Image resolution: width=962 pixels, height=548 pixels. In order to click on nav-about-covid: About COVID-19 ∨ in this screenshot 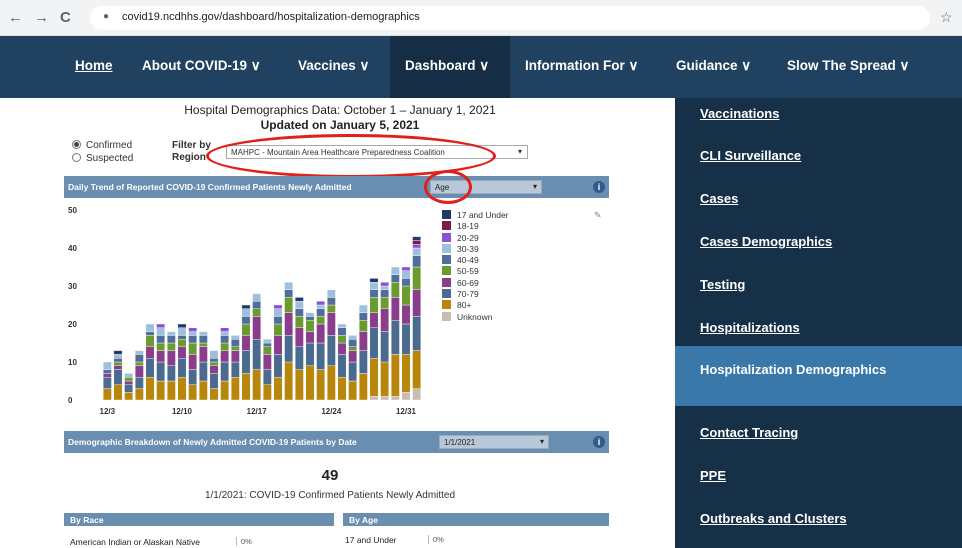, I will do `click(201, 66)`.